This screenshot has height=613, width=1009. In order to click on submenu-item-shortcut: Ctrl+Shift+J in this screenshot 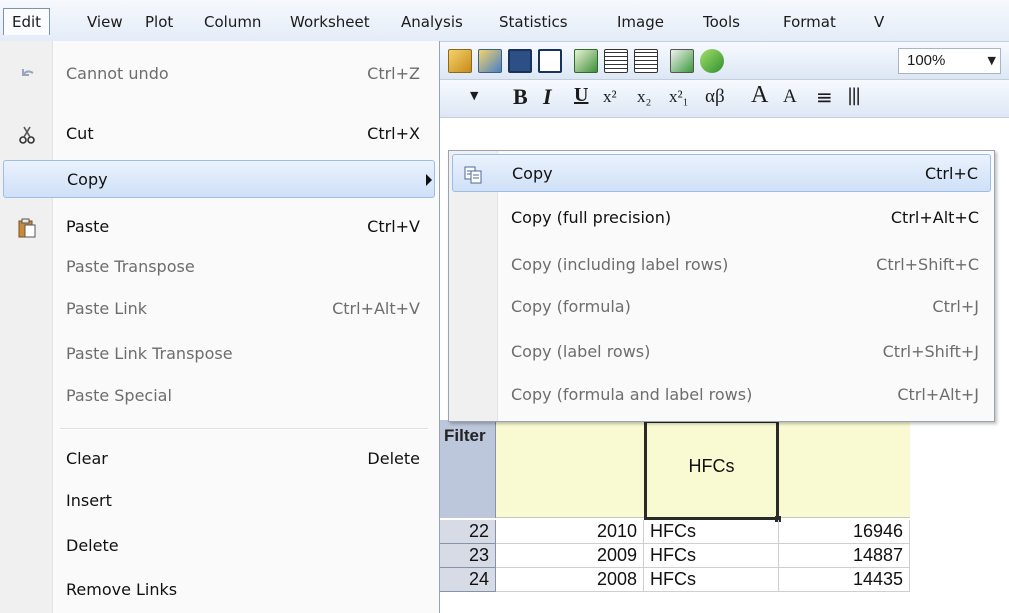, I will do `click(930, 351)`.